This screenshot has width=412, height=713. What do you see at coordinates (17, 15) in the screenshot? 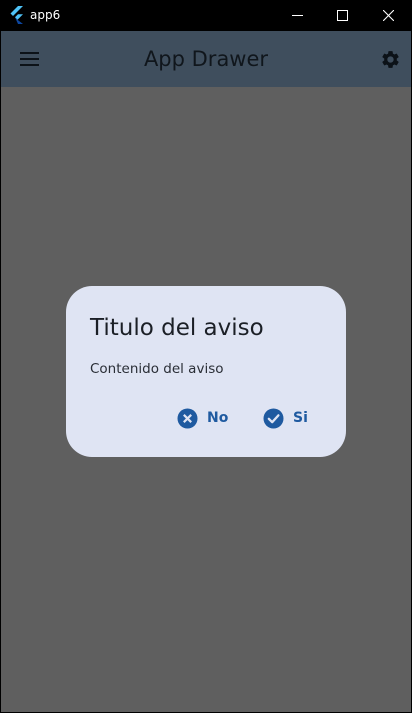
I see `flutter-app-icon` at bounding box center [17, 15].